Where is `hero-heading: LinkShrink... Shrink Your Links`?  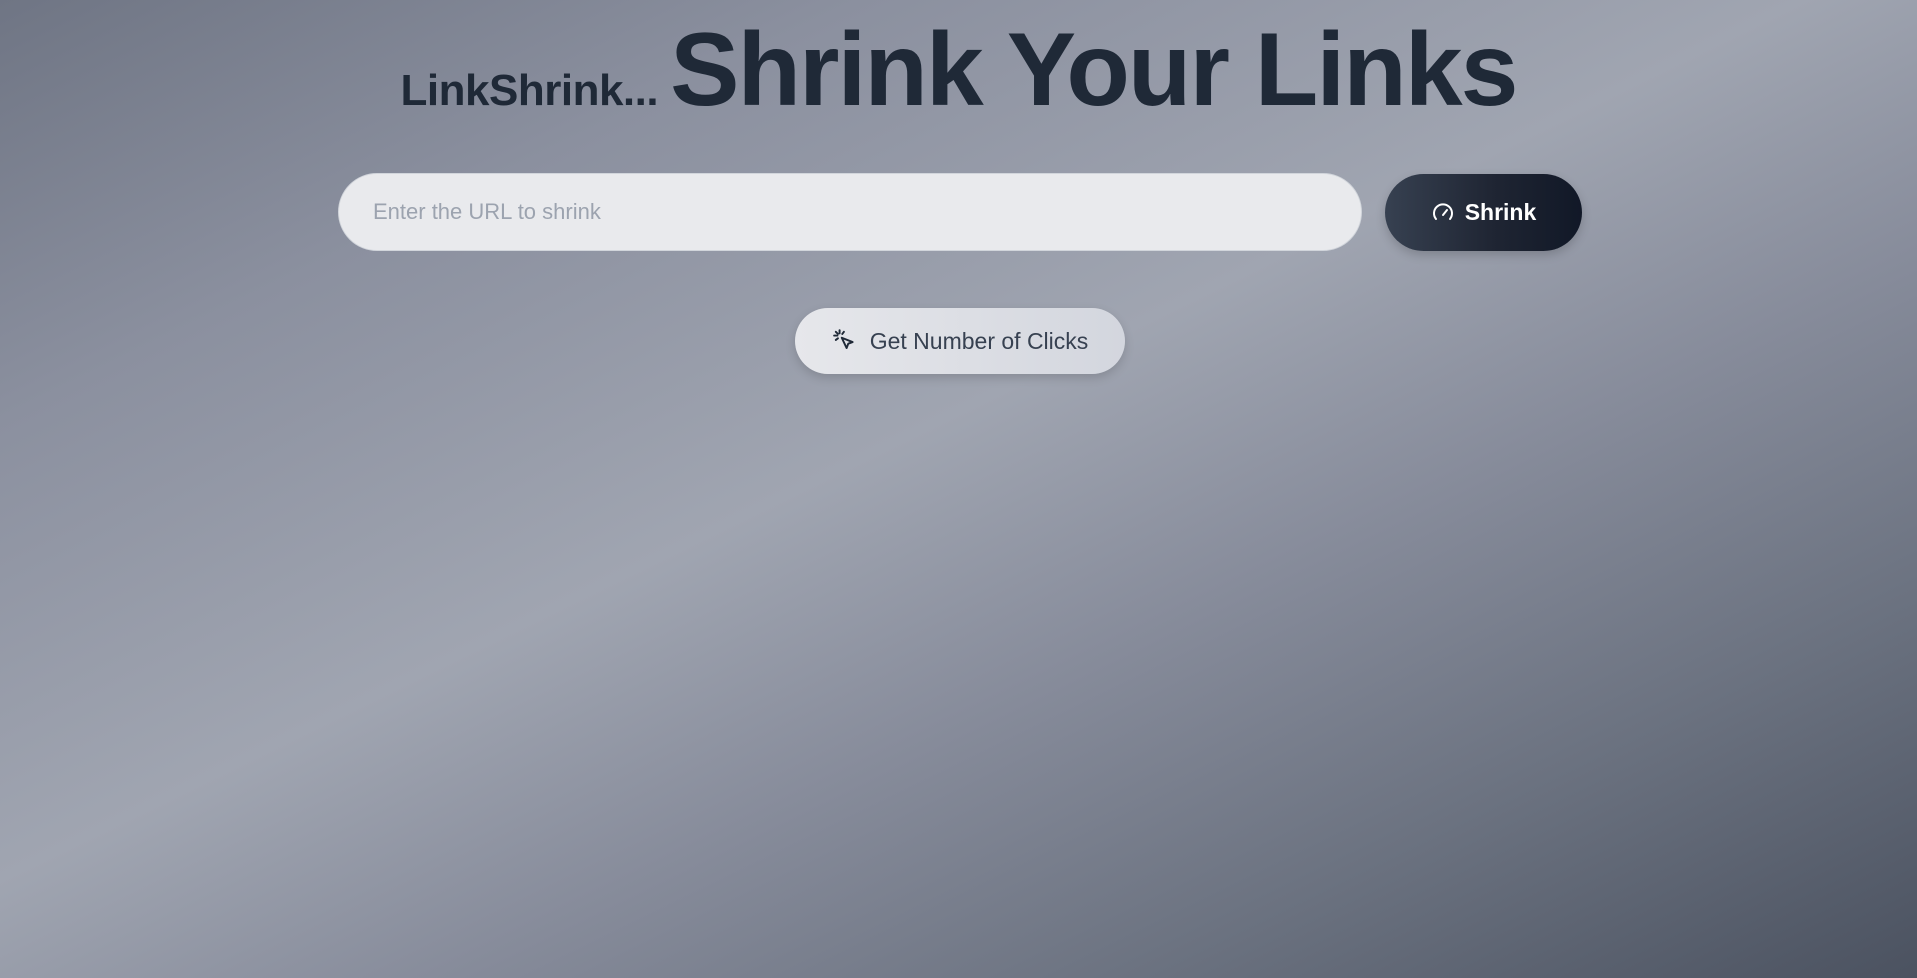 hero-heading: LinkShrink... Shrink Your Links is located at coordinates (958, 70).